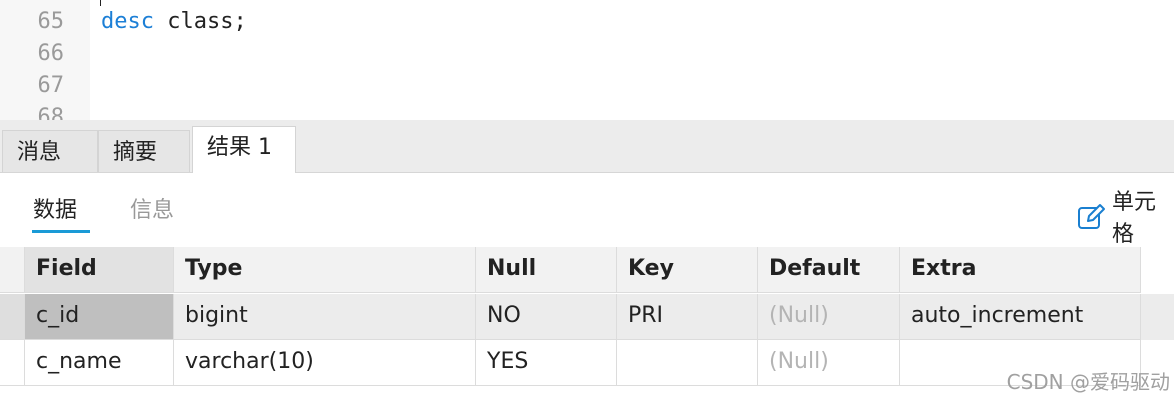 Image resolution: width=1174 pixels, height=403 pixels. Describe the element at coordinates (1020, 270) in the screenshot. I see `column-header-extra: Extra` at that location.